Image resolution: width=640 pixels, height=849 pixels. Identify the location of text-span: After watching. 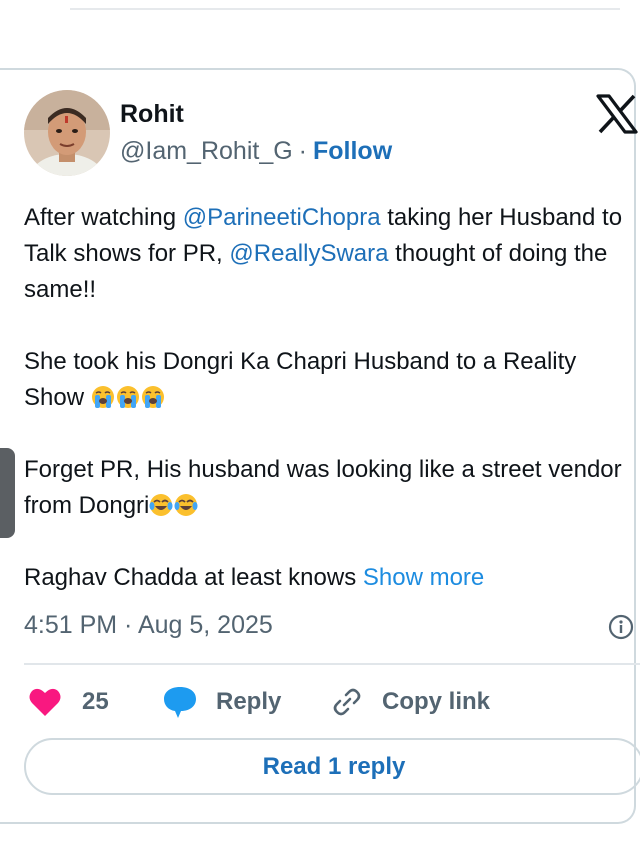
(103, 217).